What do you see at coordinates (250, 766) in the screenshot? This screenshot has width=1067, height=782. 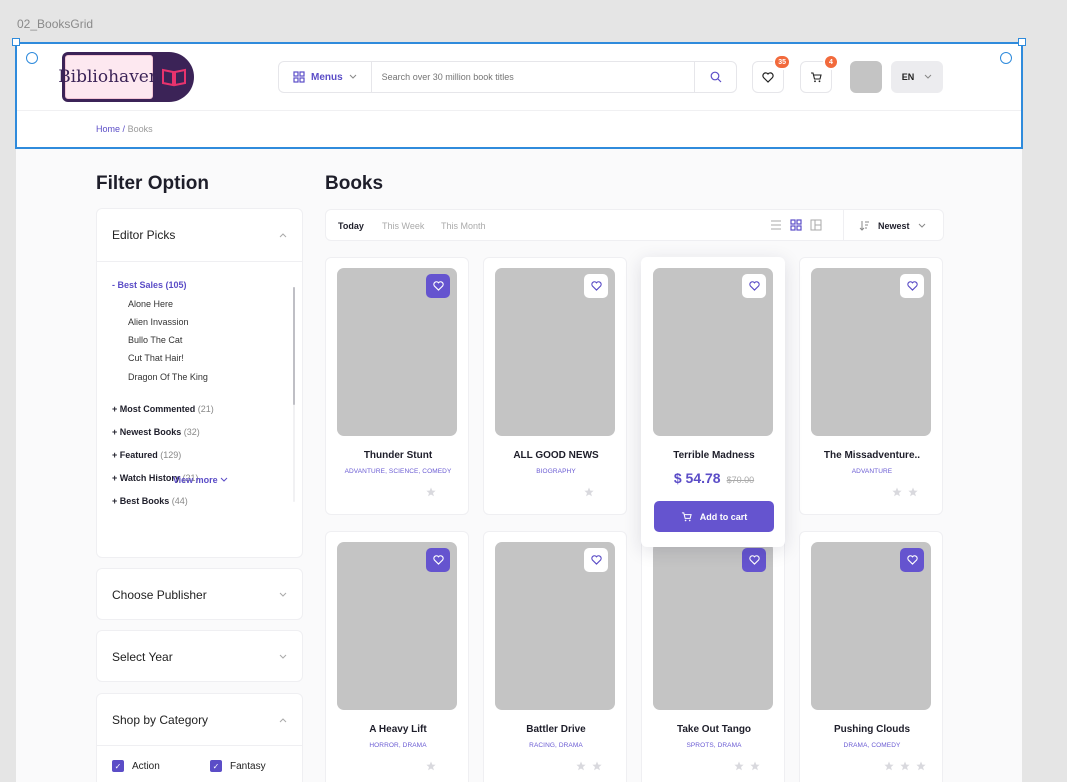 I see `category-fantasy: ✓ Fantasy` at bounding box center [250, 766].